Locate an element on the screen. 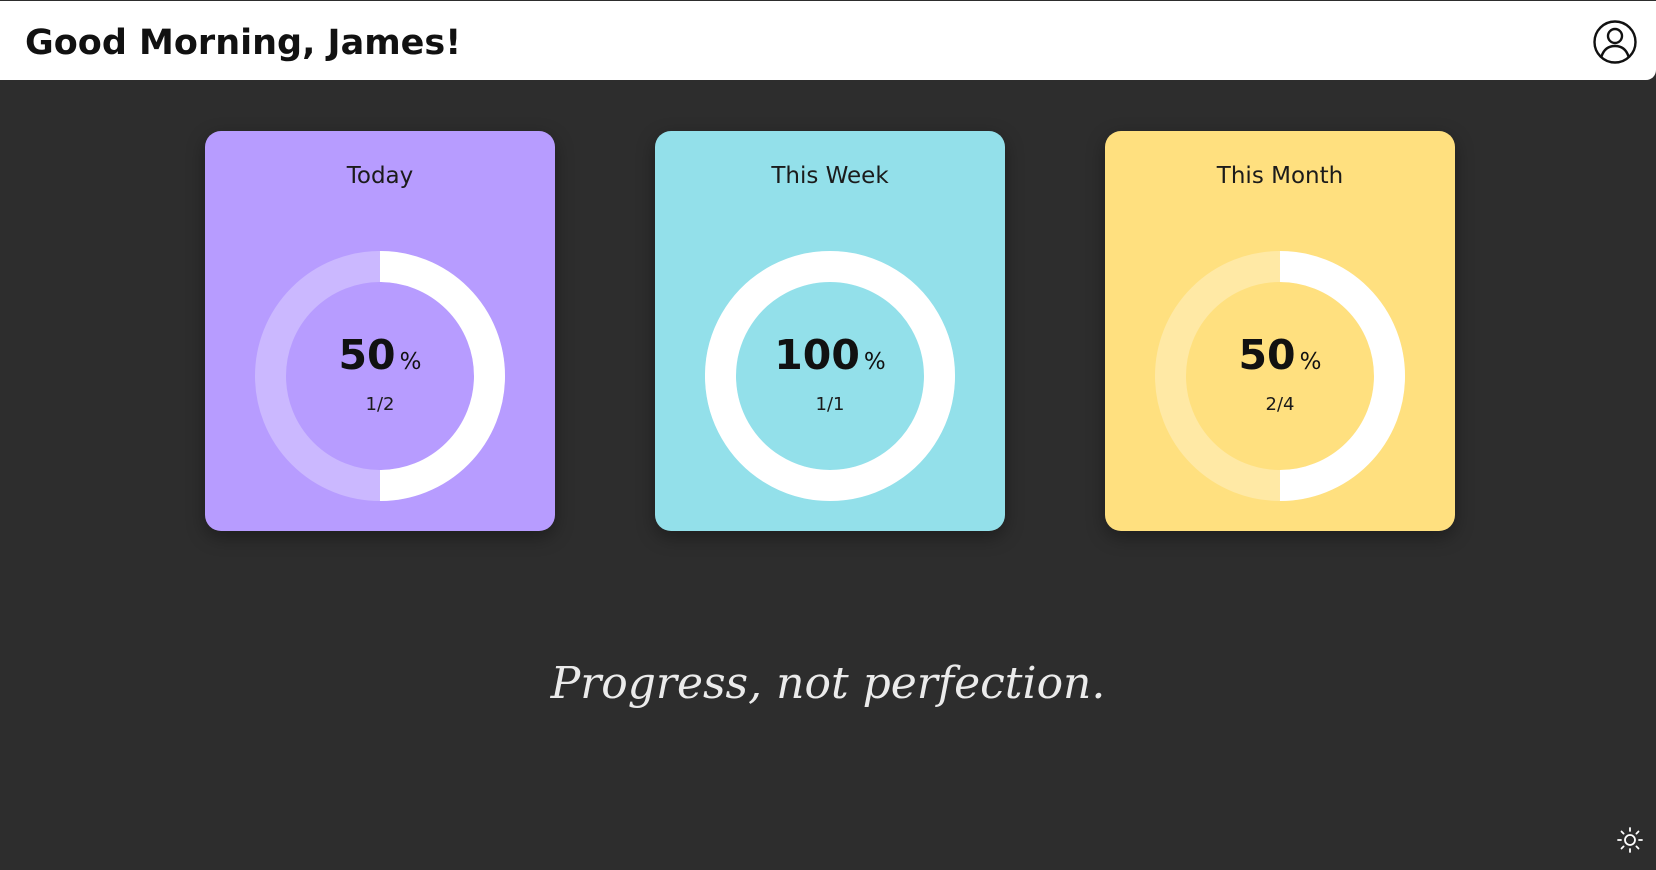 This screenshot has height=870, width=1656. ring-center: 50% 1/2 is located at coordinates (380, 376).